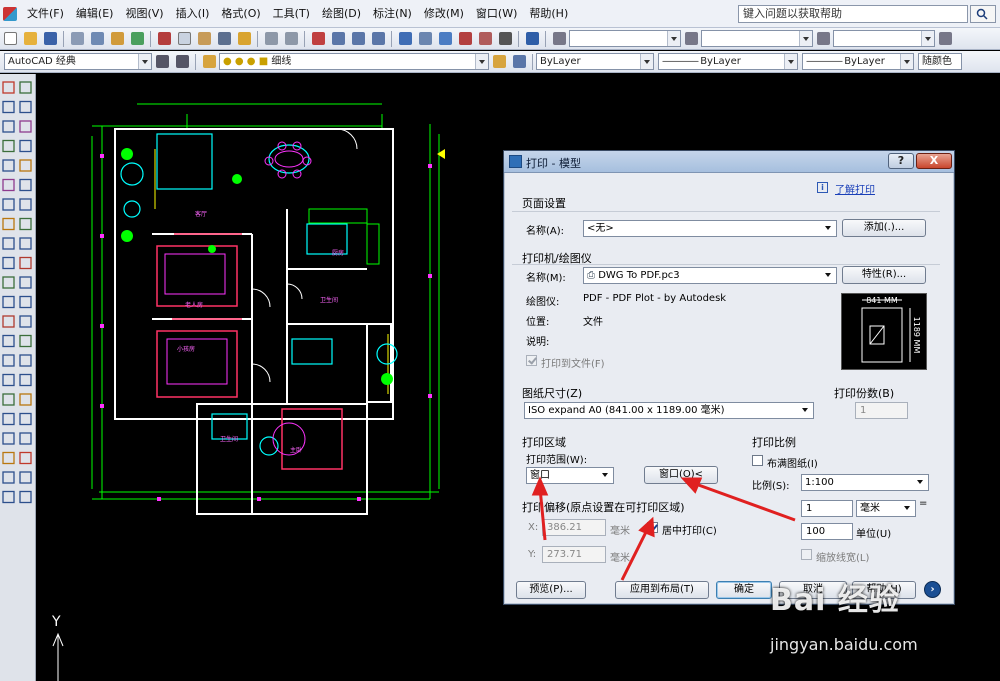  Describe the element at coordinates (271, 39) in the screenshot. I see `undo-icon` at that location.